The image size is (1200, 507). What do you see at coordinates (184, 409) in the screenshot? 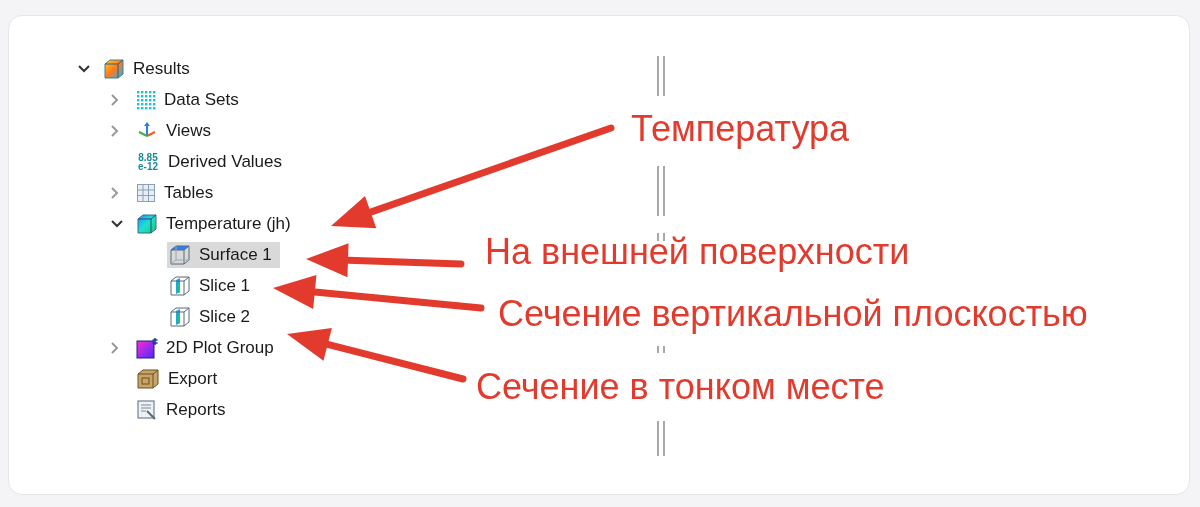
I see `tree-item: Reports` at bounding box center [184, 409].